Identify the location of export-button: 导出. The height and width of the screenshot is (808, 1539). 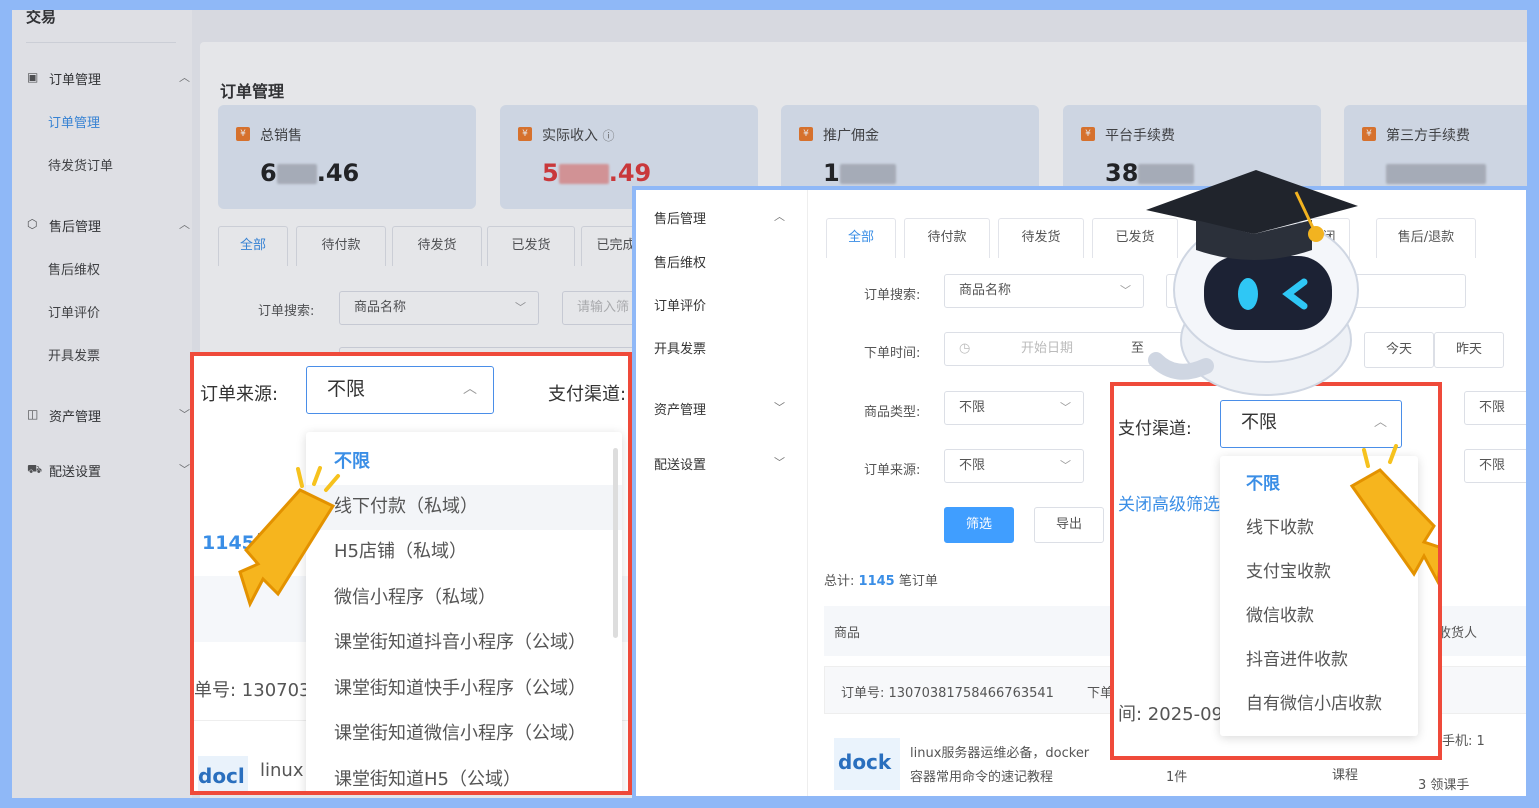
(1069, 525).